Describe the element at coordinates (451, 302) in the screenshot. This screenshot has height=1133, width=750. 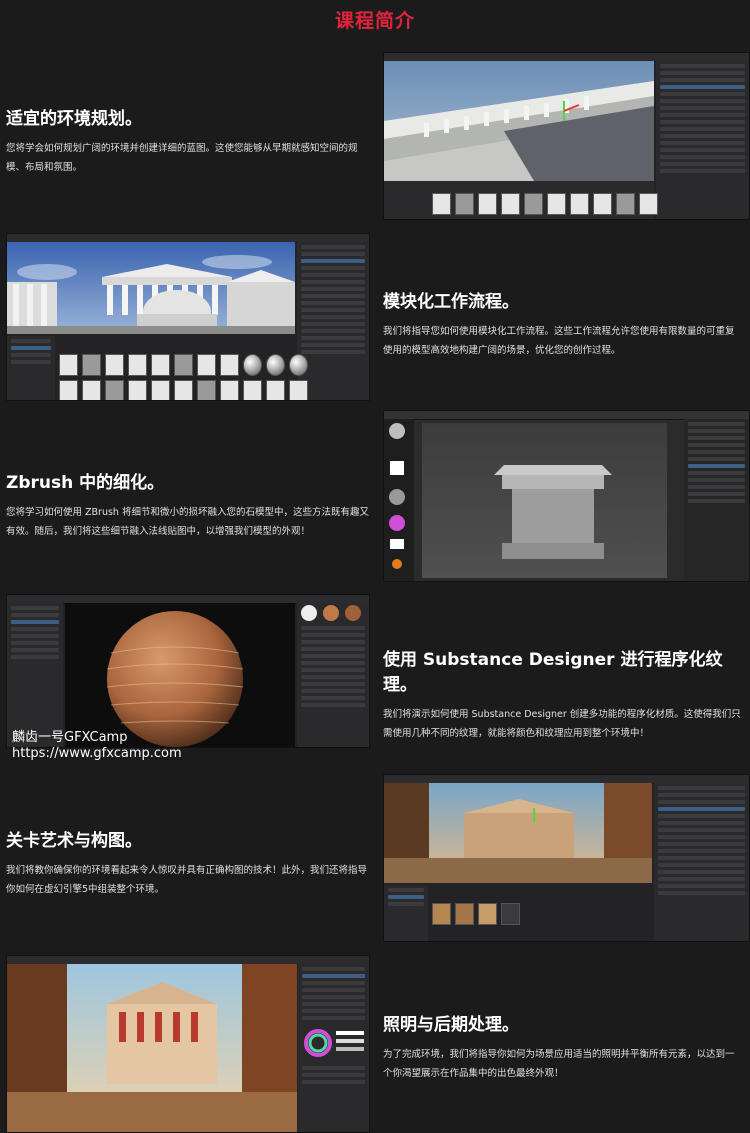
I see `section-heading: 模块化工作流程。` at that location.